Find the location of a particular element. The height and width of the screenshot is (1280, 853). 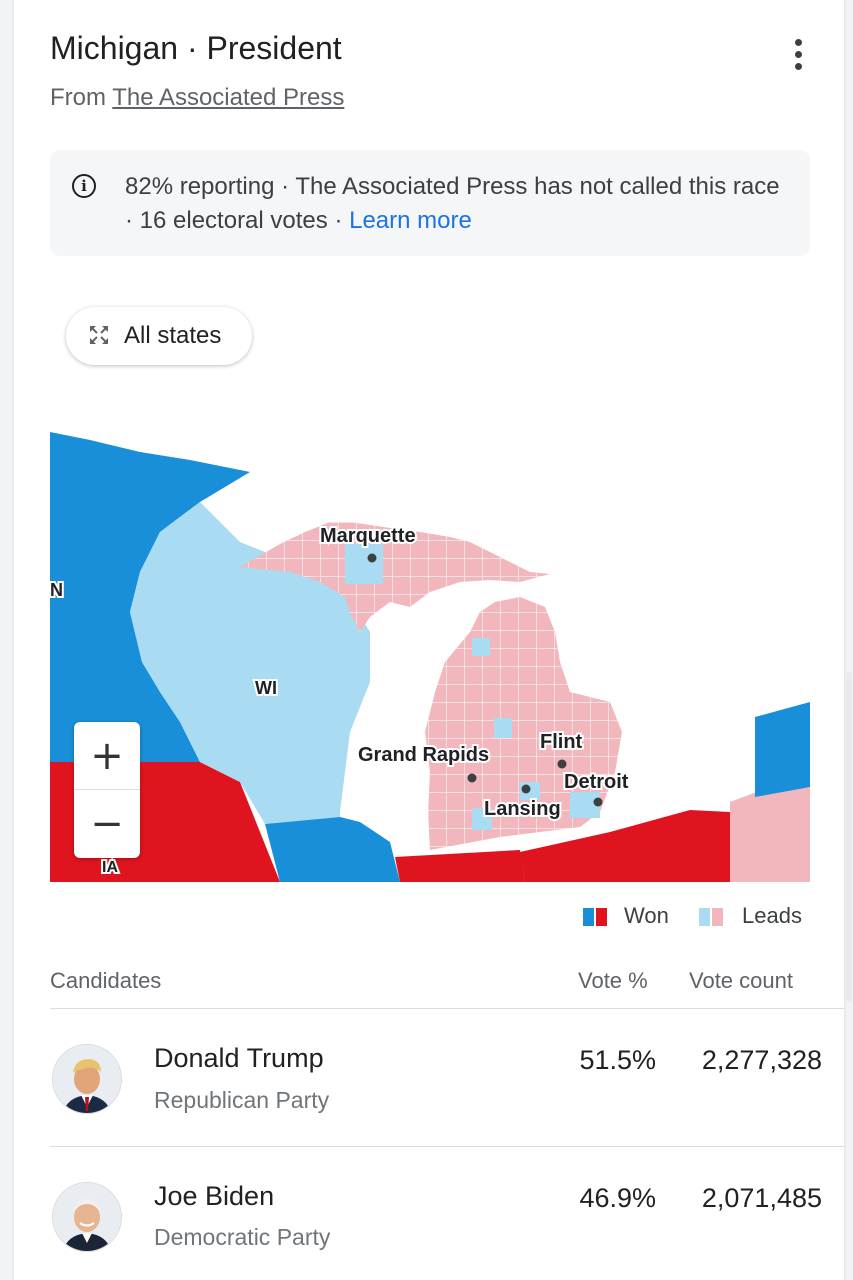

city-label-lansing: Lansing is located at coordinates (522, 809).